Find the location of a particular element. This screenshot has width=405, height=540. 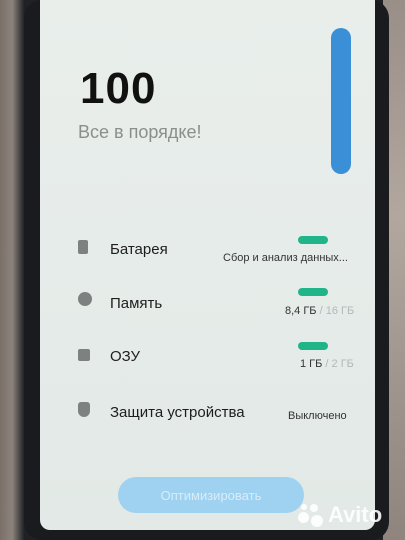

row-label-protection: Защита устройства is located at coordinates (177, 412).